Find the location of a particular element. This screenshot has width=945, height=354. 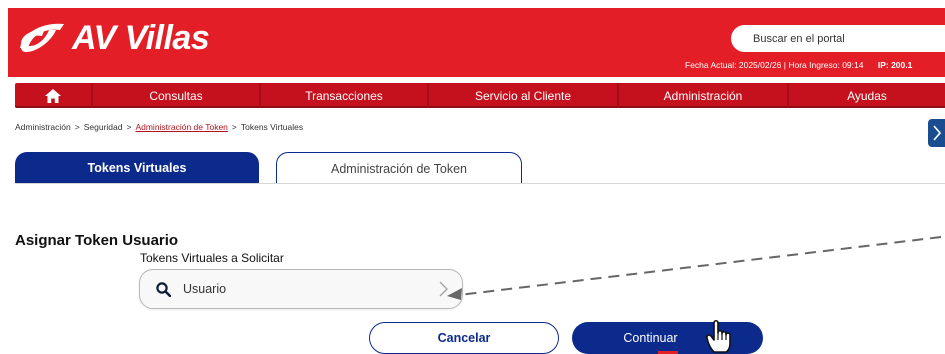

home-icon is located at coordinates (53, 95).